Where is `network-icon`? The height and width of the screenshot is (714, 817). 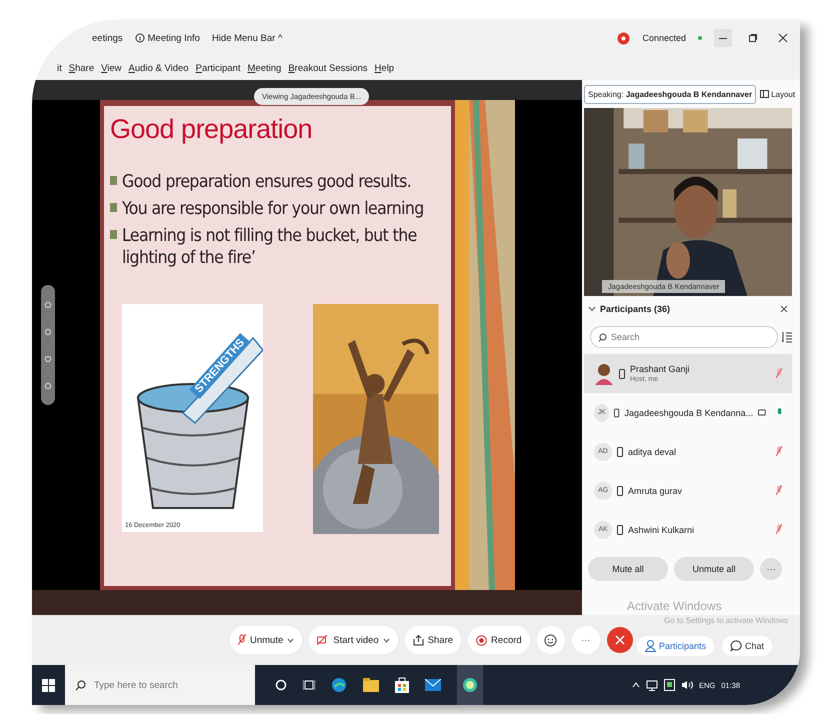 network-icon is located at coordinates (652, 685).